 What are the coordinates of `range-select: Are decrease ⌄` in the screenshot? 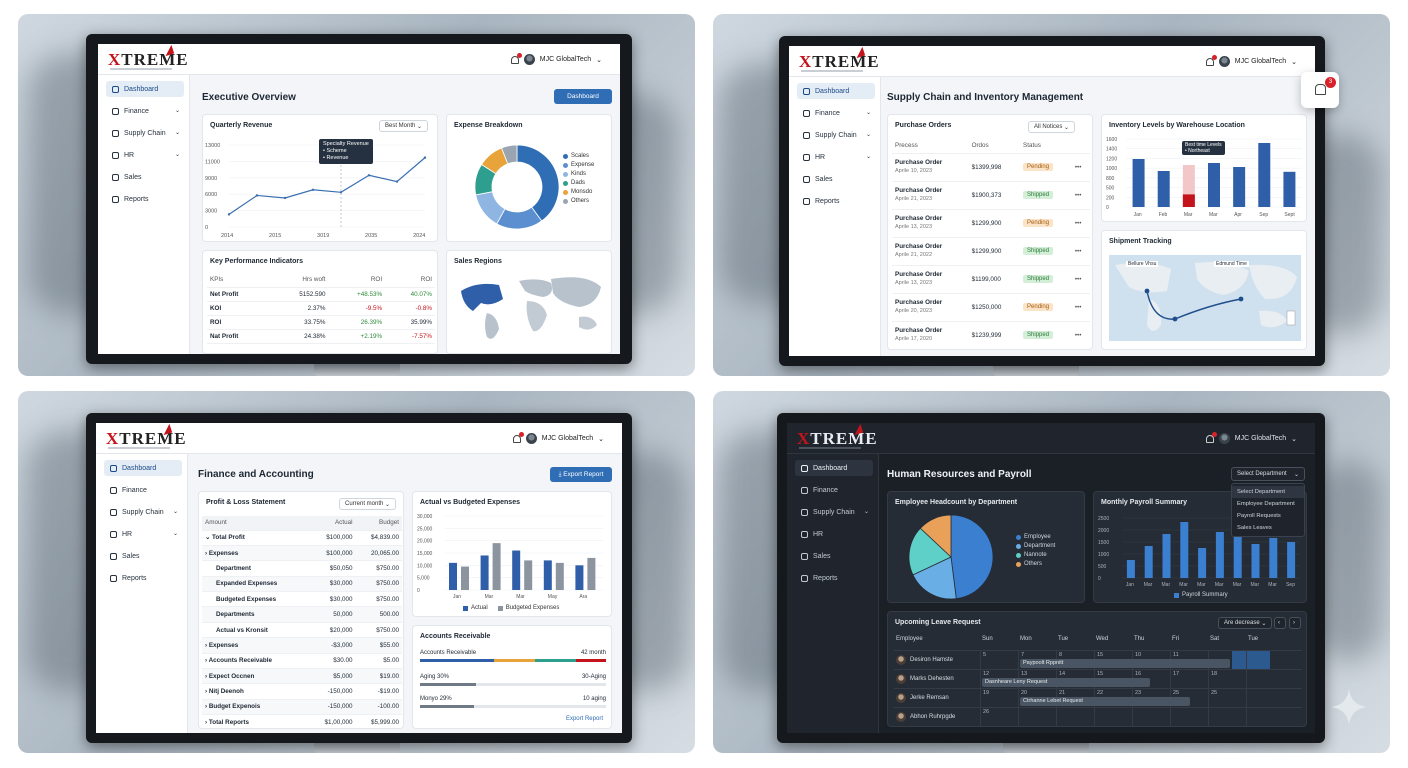 It's located at (1245, 623).